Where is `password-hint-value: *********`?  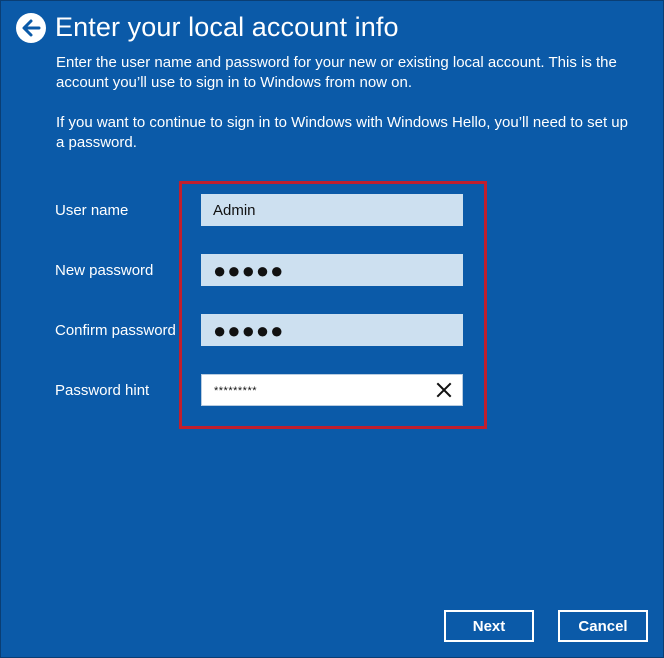
password-hint-value: ********* is located at coordinates (236, 391).